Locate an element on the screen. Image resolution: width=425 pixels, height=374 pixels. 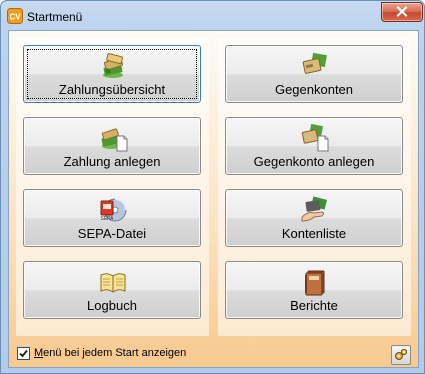
svg-text: SEPA is located at coordinates (108, 219).